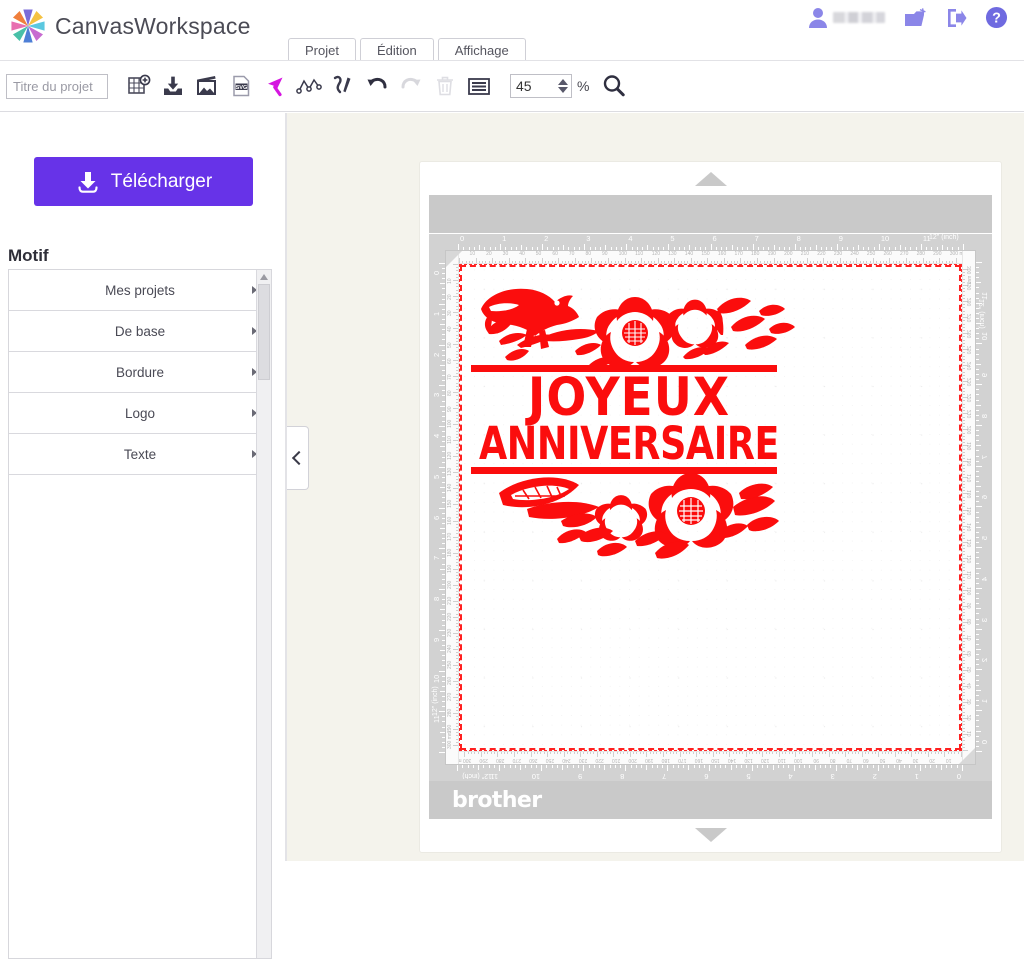 This screenshot has width=1024, height=959. I want to click on ruler-mm-label: 170, so click(682, 760).